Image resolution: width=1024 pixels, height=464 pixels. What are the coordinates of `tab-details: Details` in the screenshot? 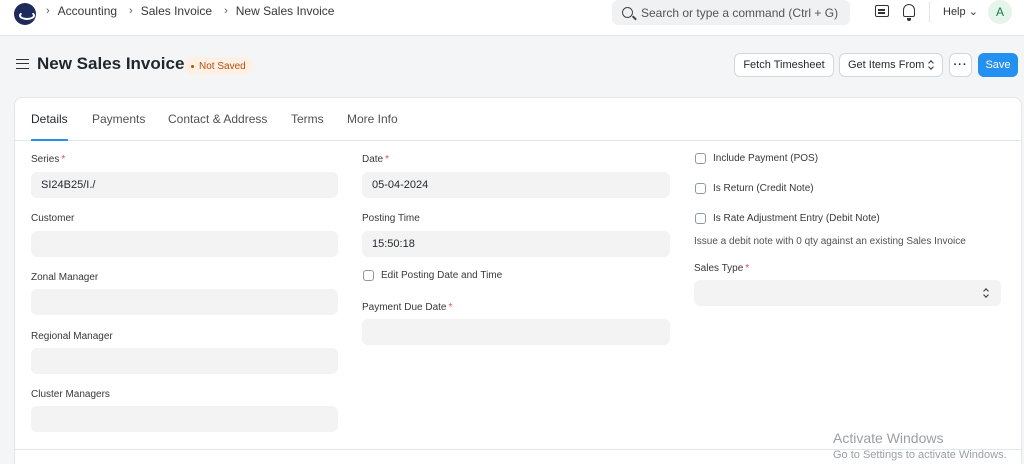 It's located at (49, 126).